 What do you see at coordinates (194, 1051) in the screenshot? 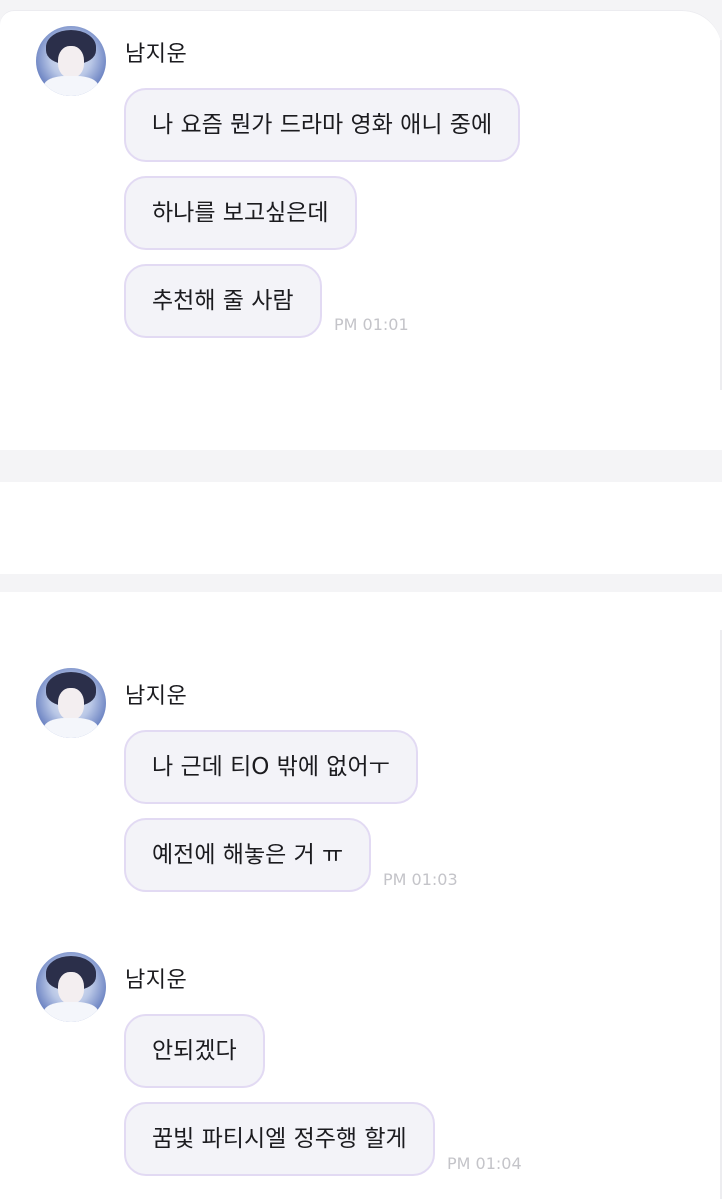
I see `message-bubble: 안되겠다` at bounding box center [194, 1051].